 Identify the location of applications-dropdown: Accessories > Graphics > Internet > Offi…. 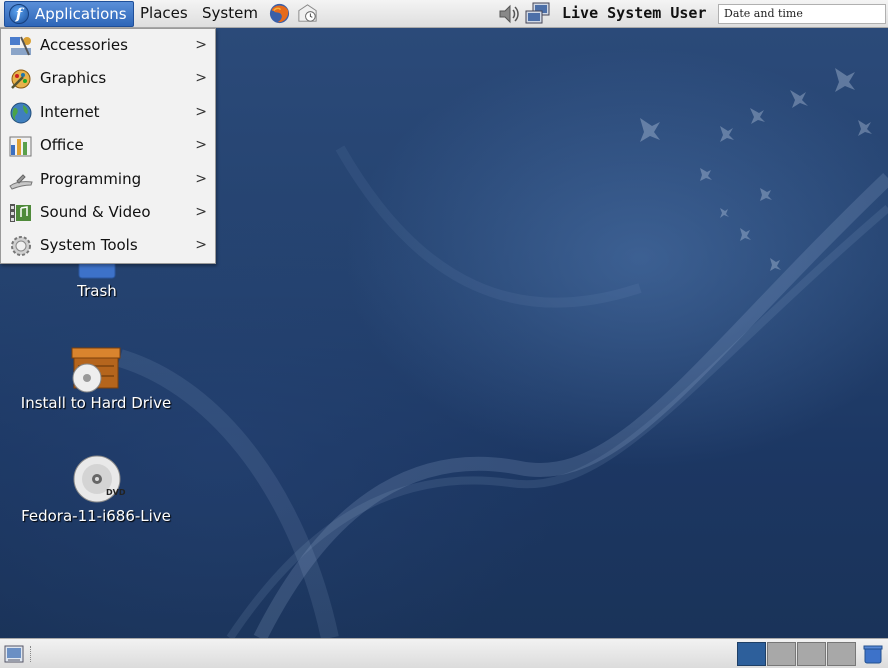
(108, 146).